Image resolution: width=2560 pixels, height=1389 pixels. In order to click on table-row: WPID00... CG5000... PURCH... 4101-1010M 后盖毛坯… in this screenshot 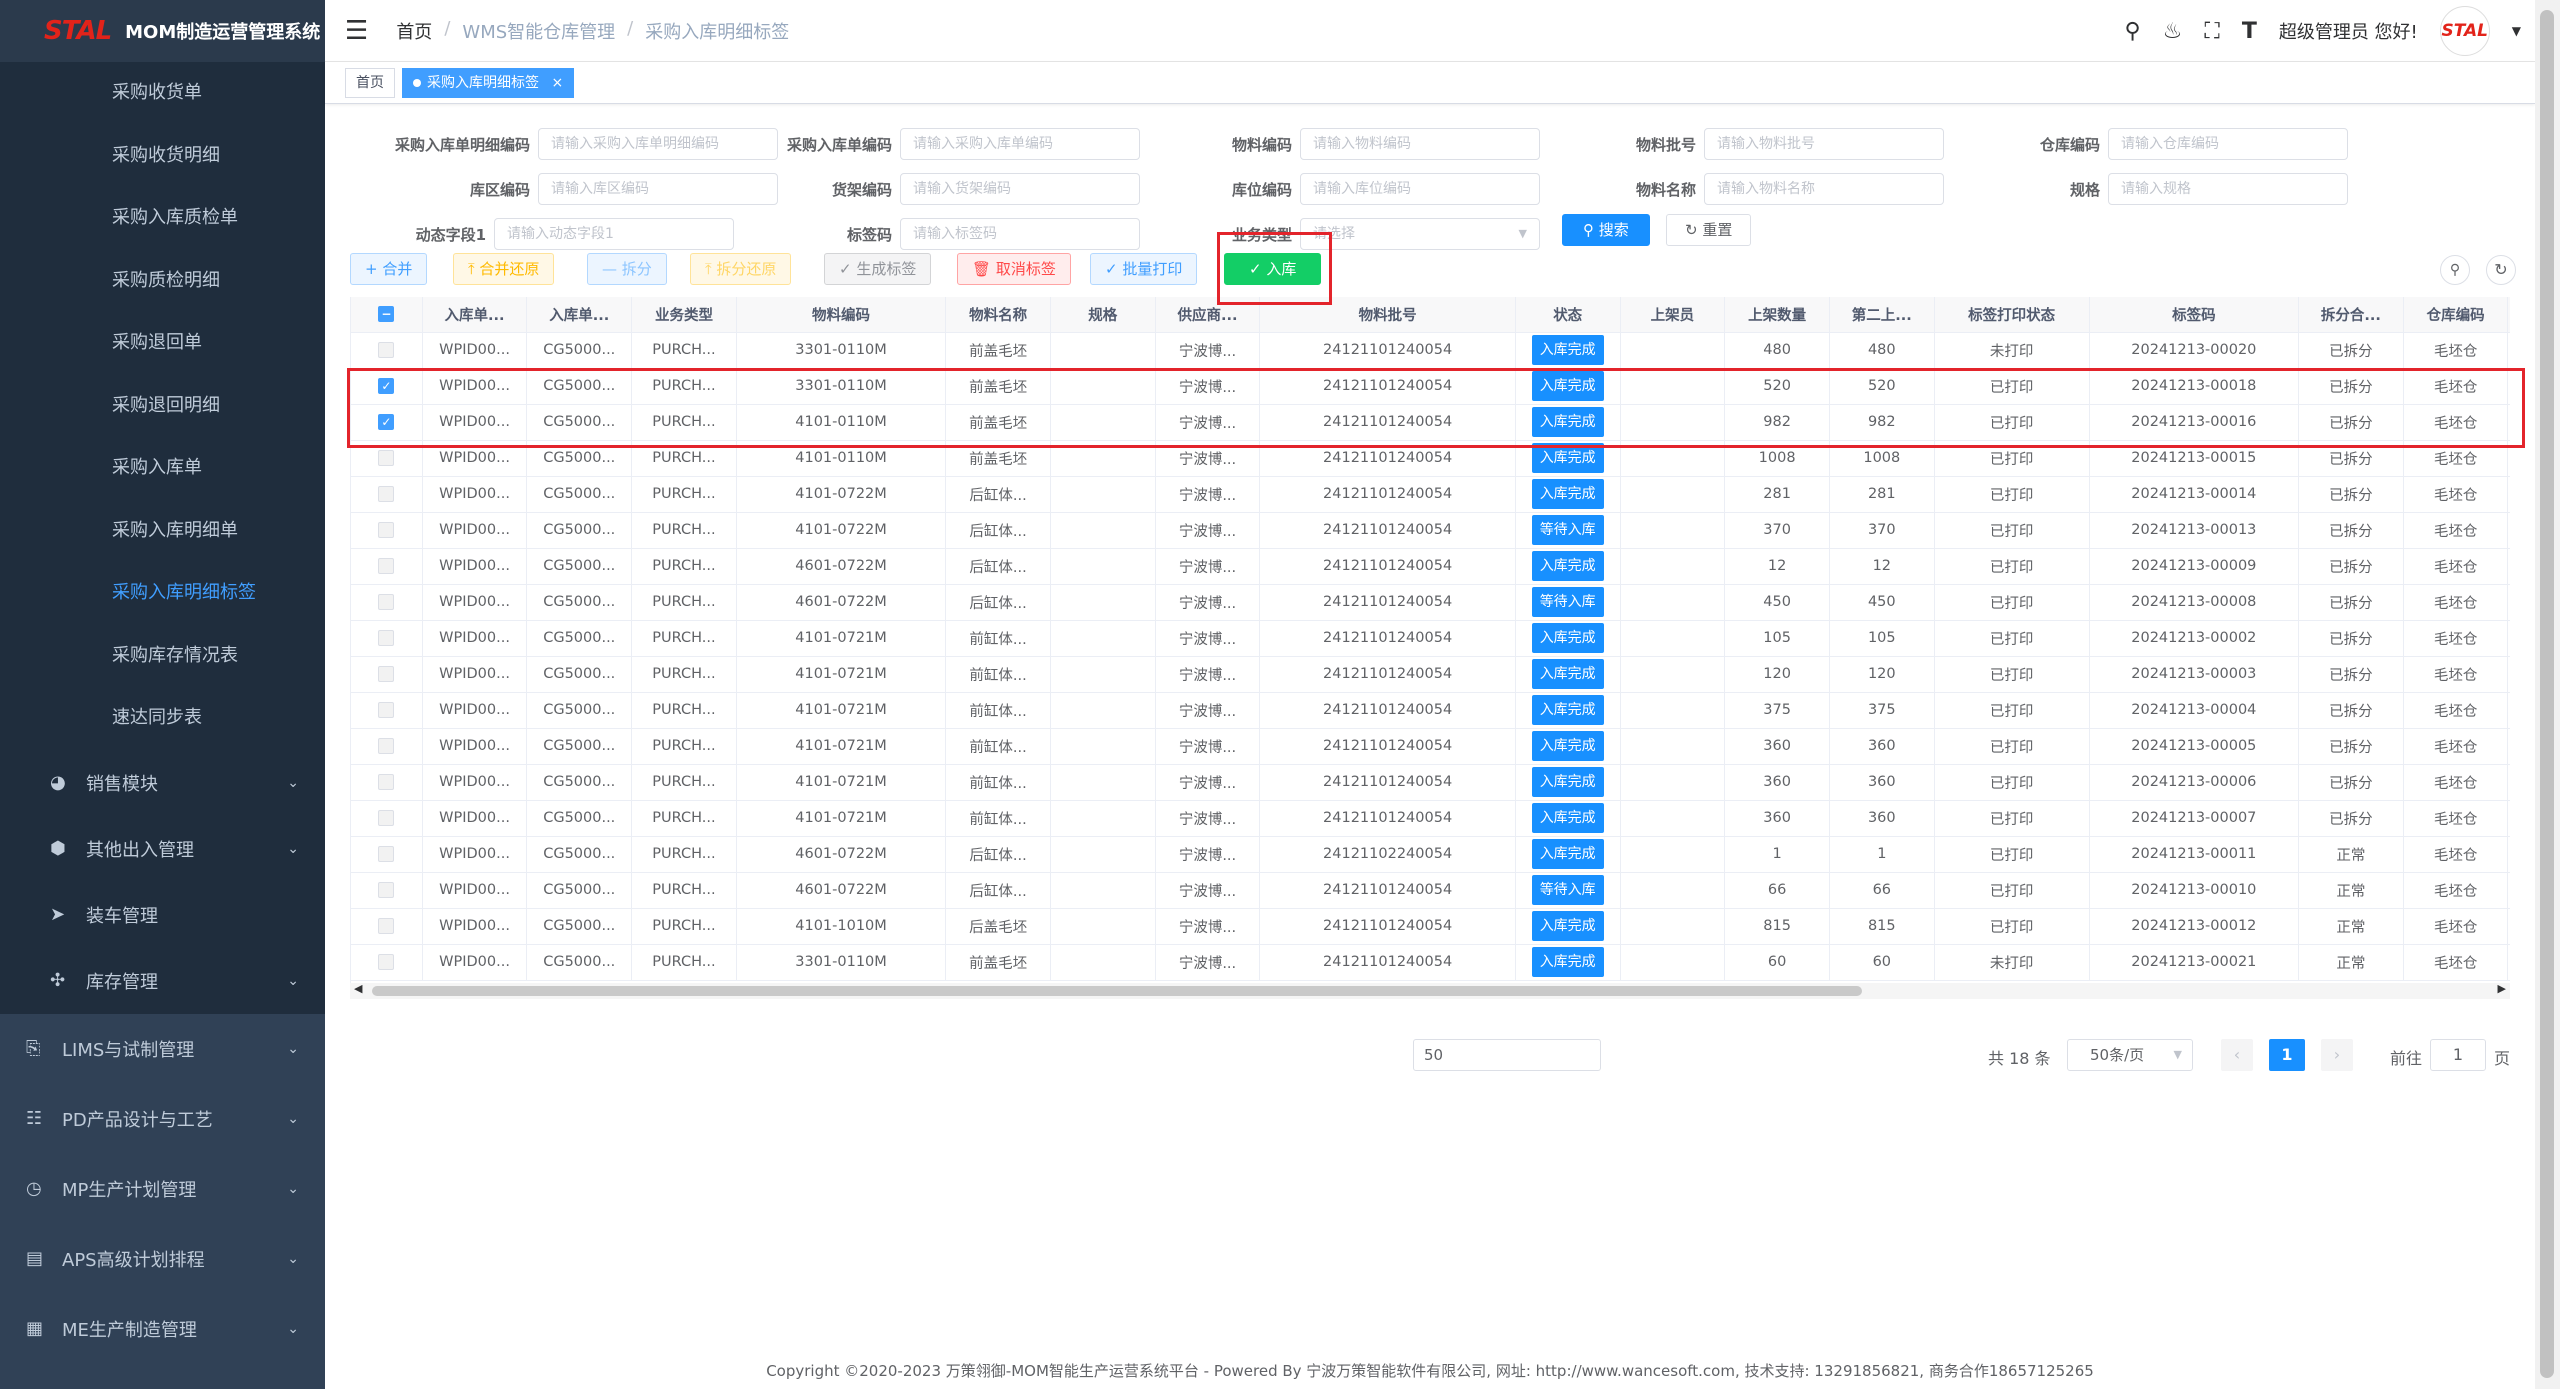, I will do `click(1430, 926)`.